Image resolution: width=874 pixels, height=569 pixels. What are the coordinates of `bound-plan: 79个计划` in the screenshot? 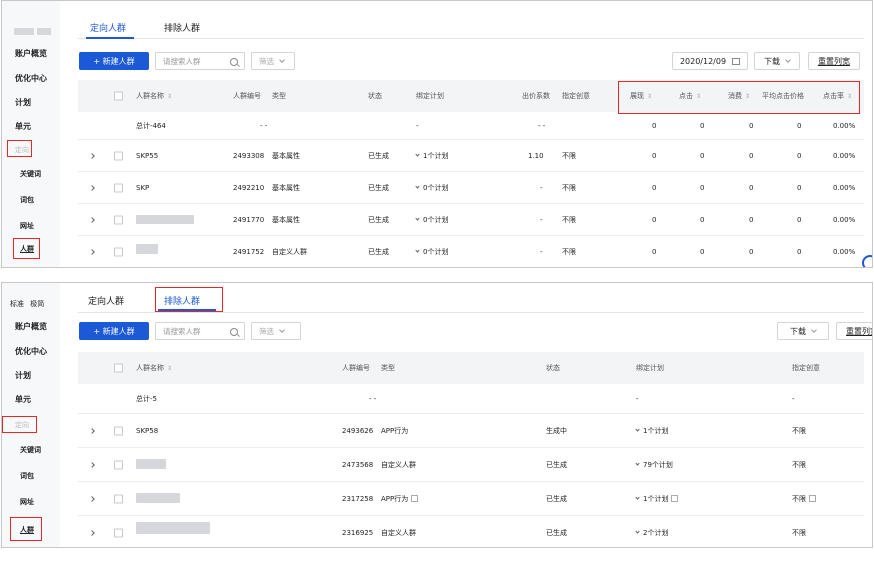 It's located at (654, 465).